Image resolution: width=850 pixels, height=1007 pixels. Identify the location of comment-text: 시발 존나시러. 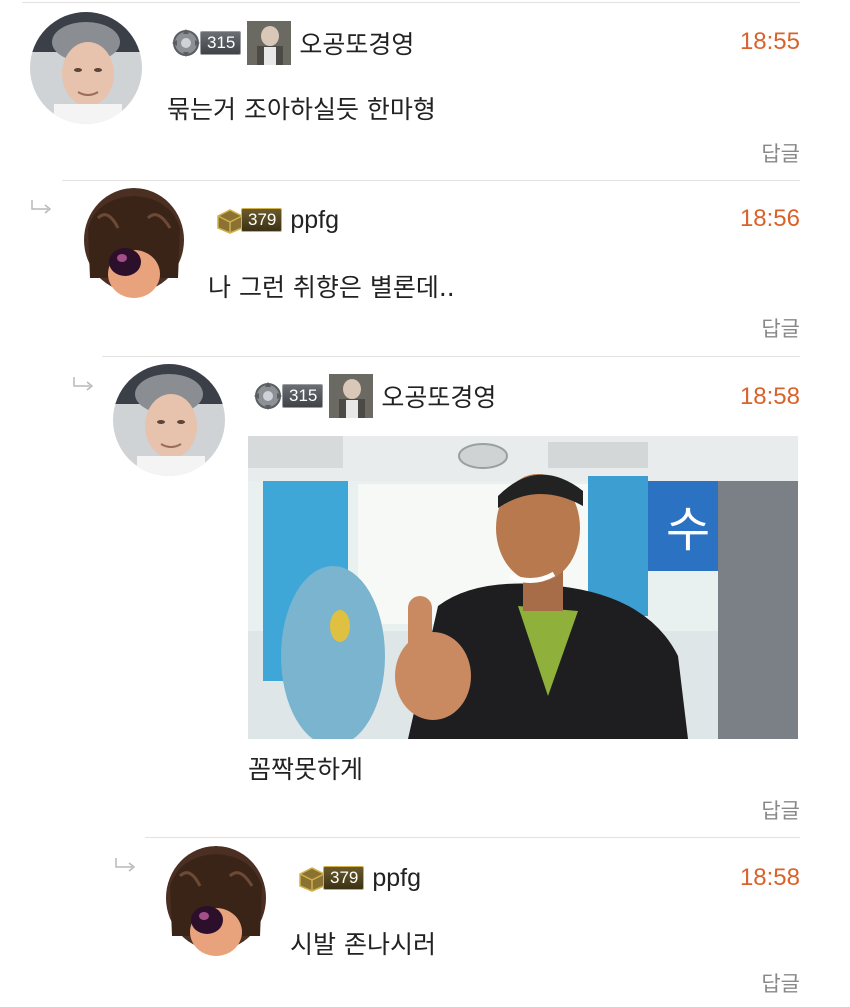
(363, 944).